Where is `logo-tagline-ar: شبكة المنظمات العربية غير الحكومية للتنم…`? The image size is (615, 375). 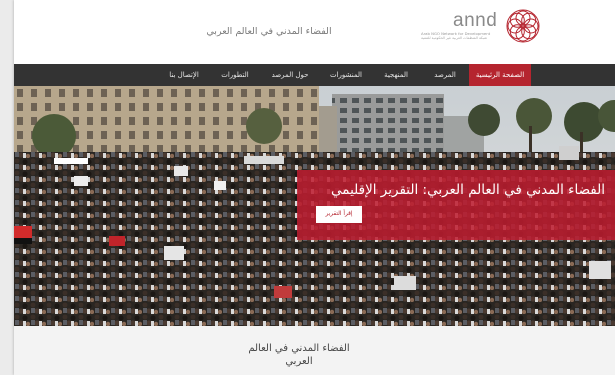 logo-tagline-ar: شبكة المنظمات العربية غير الحكومية للتنم… is located at coordinates (454, 38).